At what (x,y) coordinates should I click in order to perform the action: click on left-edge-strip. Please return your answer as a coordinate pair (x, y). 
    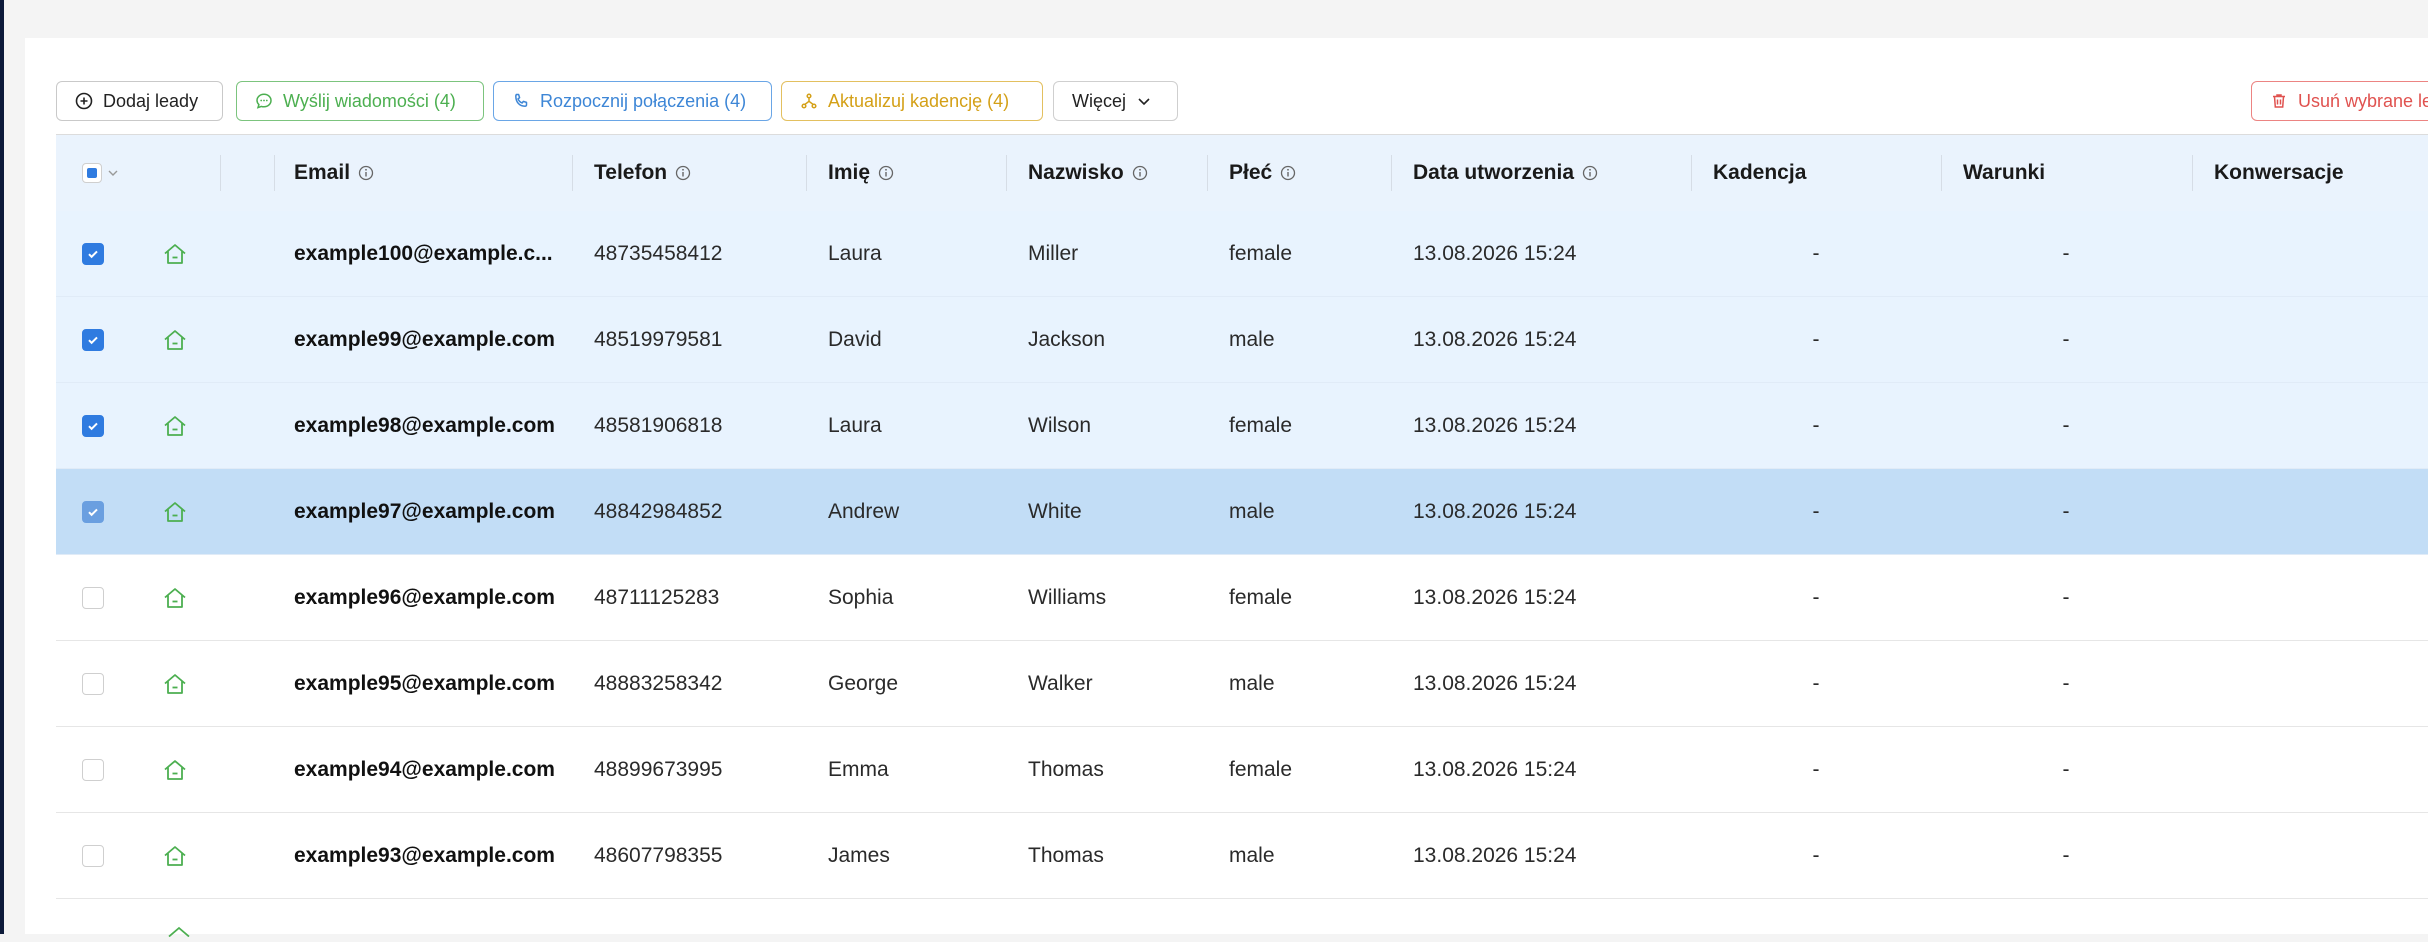
    Looking at the image, I should click on (2, 467).